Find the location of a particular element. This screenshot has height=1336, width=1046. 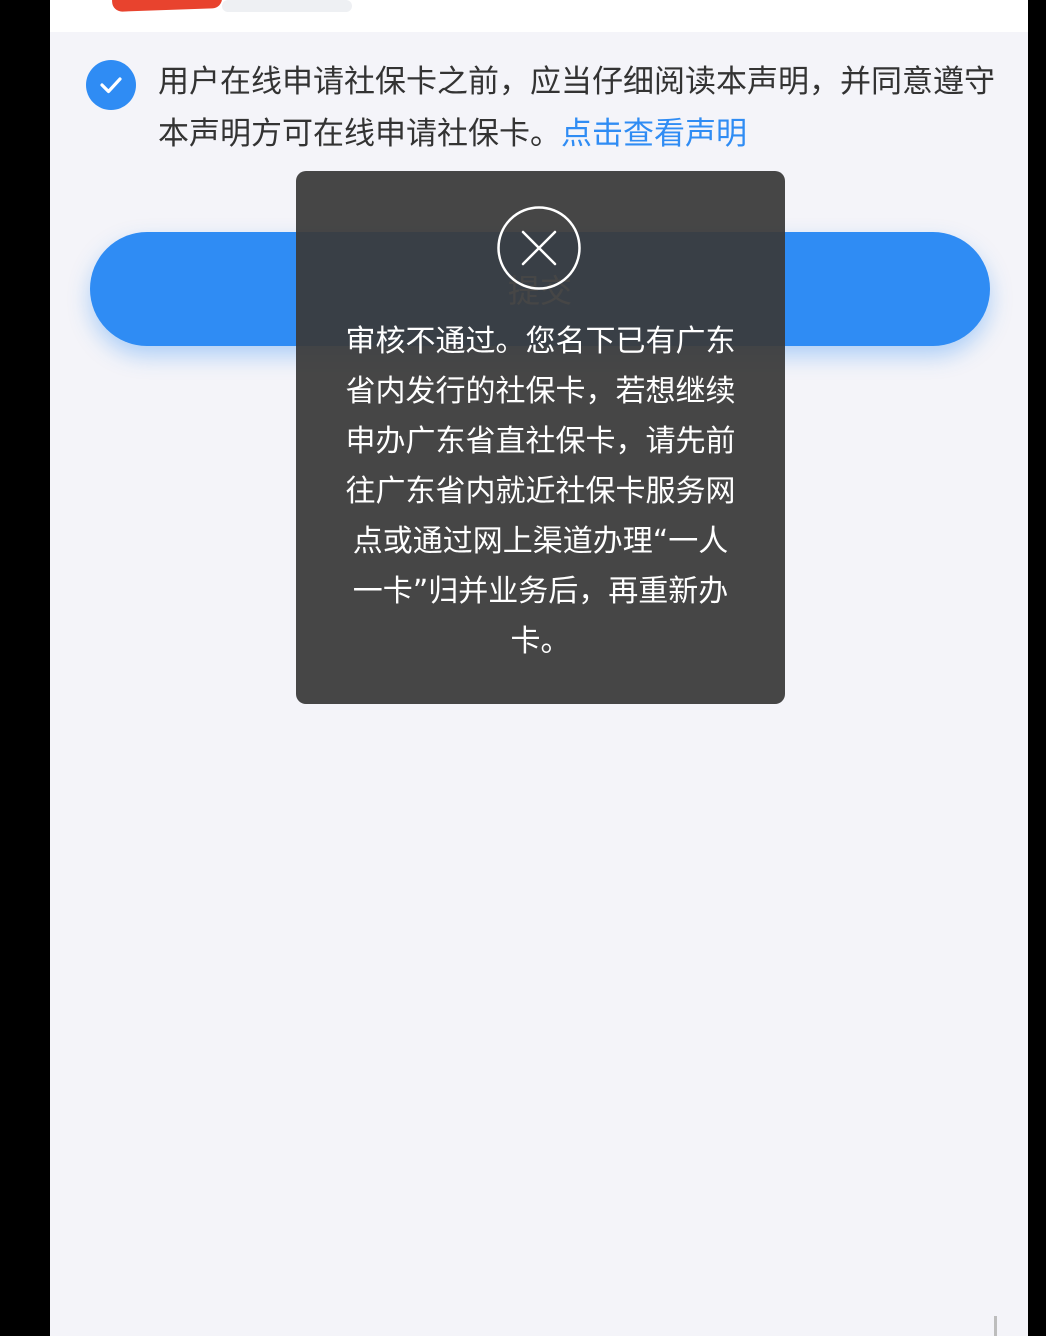

checkmark-icon is located at coordinates (111, 85).